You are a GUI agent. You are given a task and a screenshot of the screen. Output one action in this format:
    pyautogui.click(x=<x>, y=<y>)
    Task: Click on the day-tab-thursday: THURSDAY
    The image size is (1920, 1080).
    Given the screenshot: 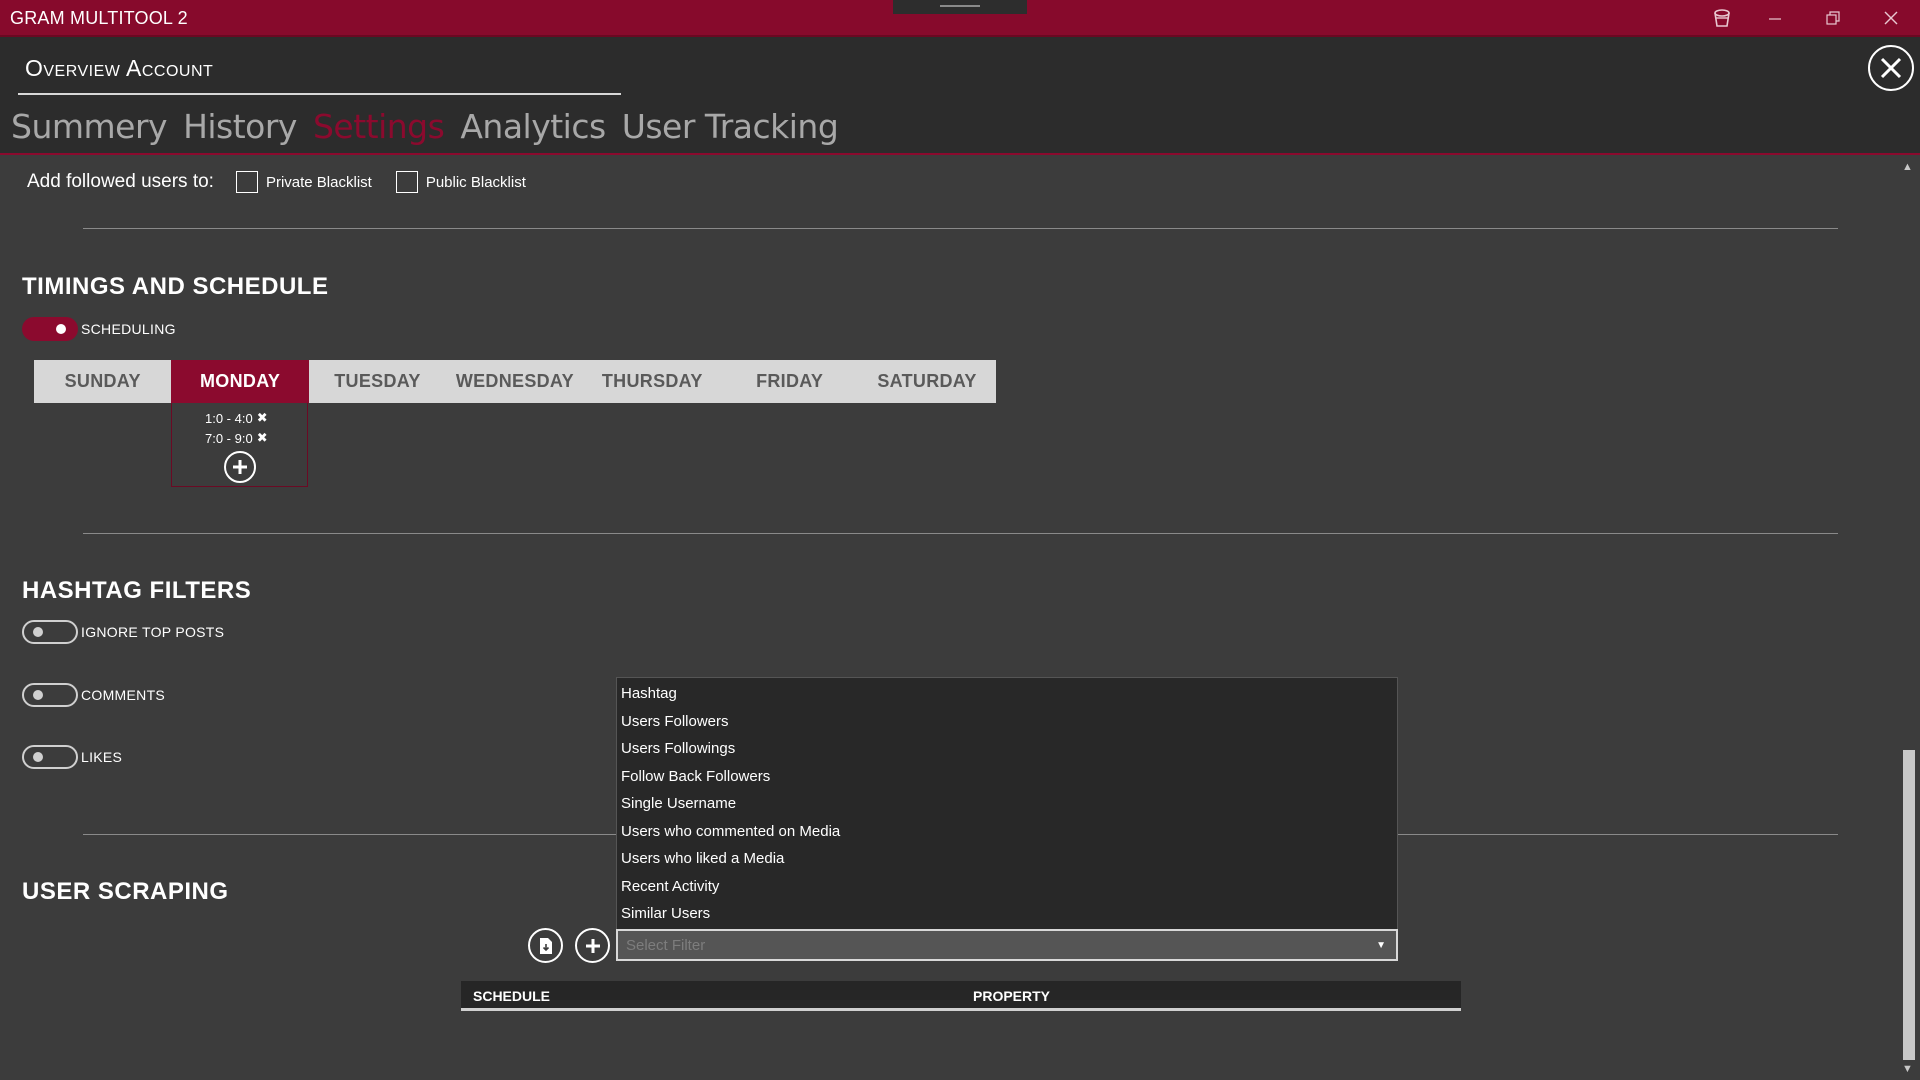 What is the action you would take?
    pyautogui.click(x=652, y=381)
    